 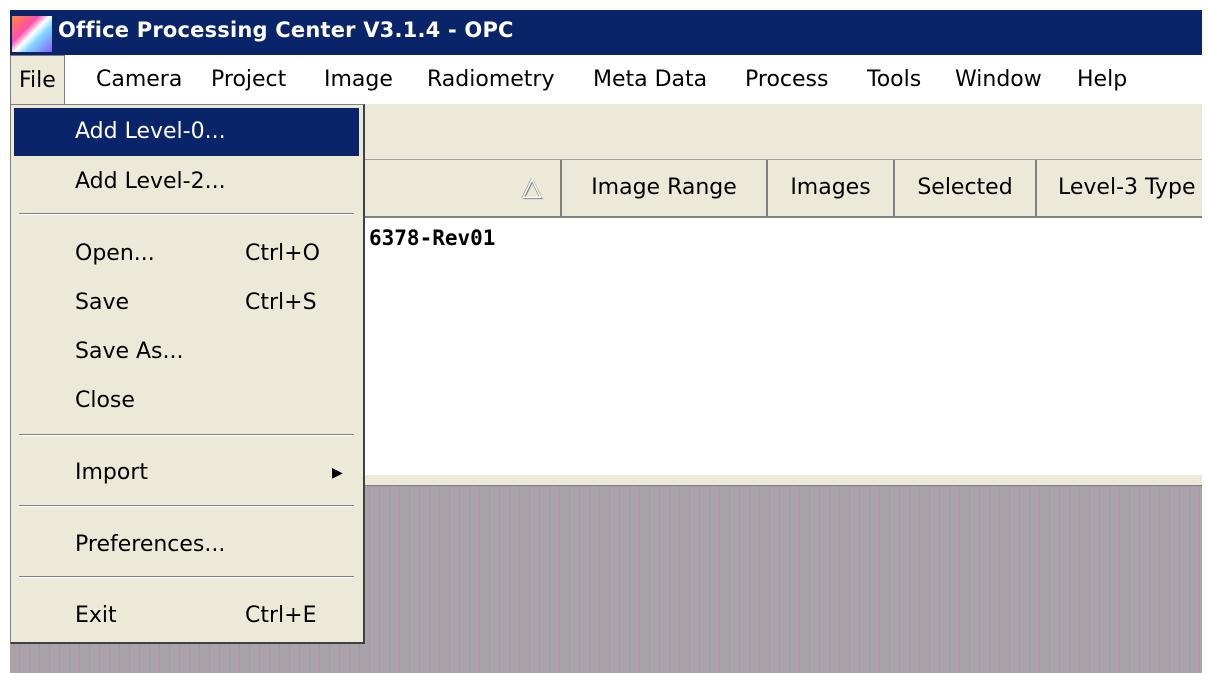 I want to click on menu-item-label: Save, so click(x=102, y=302).